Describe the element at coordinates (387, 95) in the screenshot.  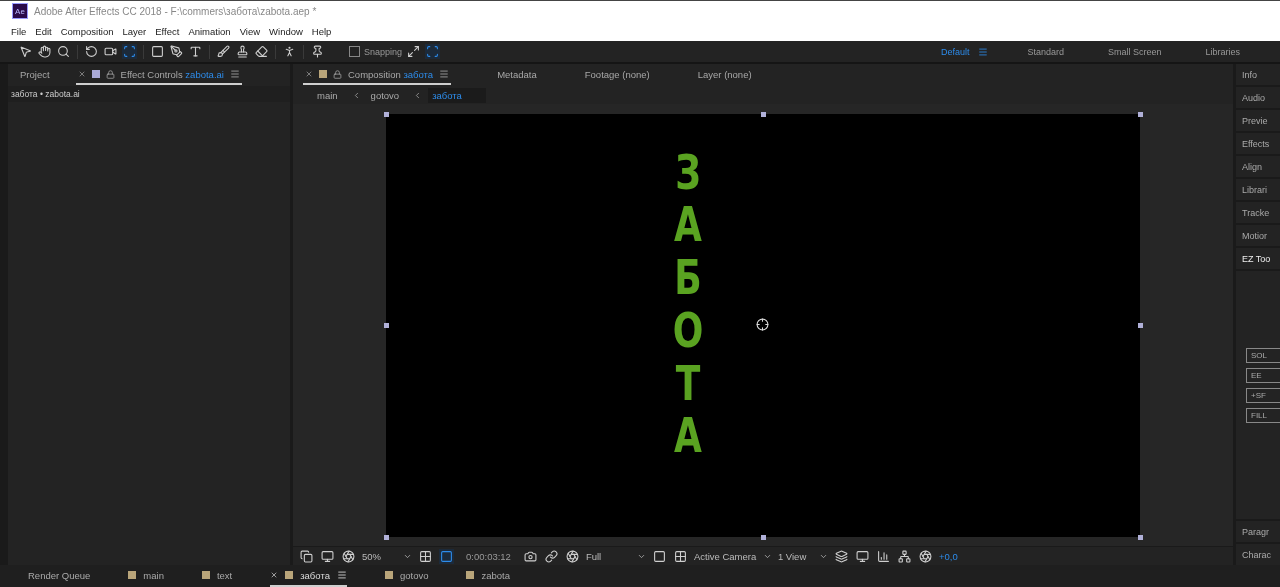
I see `breadcrumb: gotovo` at that location.